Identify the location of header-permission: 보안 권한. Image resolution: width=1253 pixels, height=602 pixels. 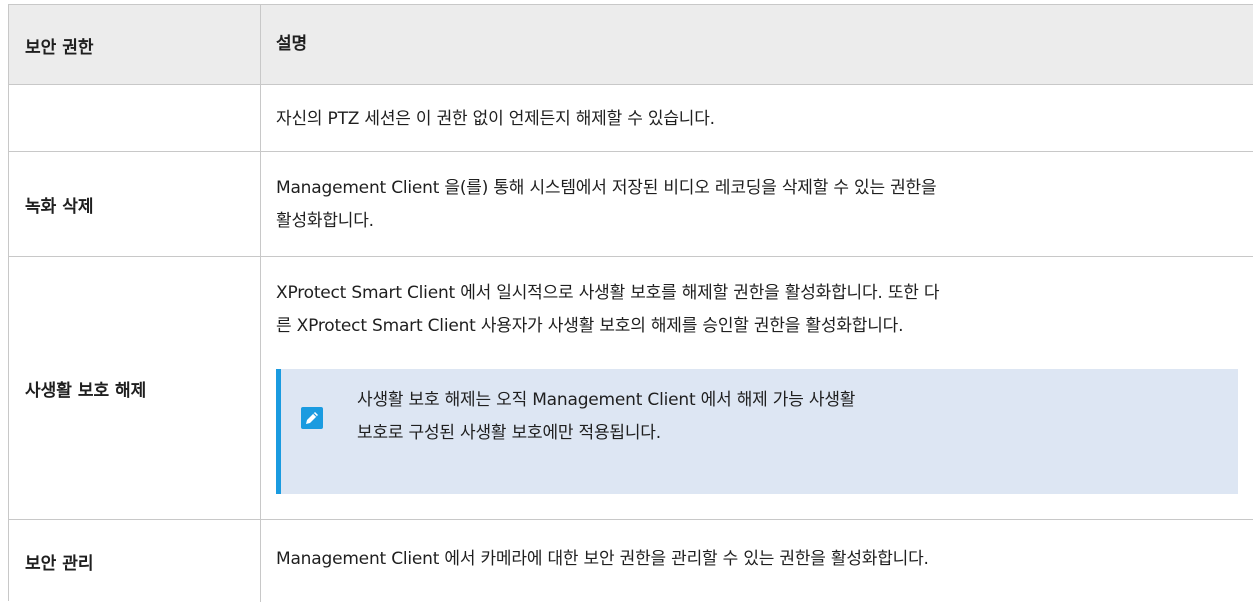
(59, 47).